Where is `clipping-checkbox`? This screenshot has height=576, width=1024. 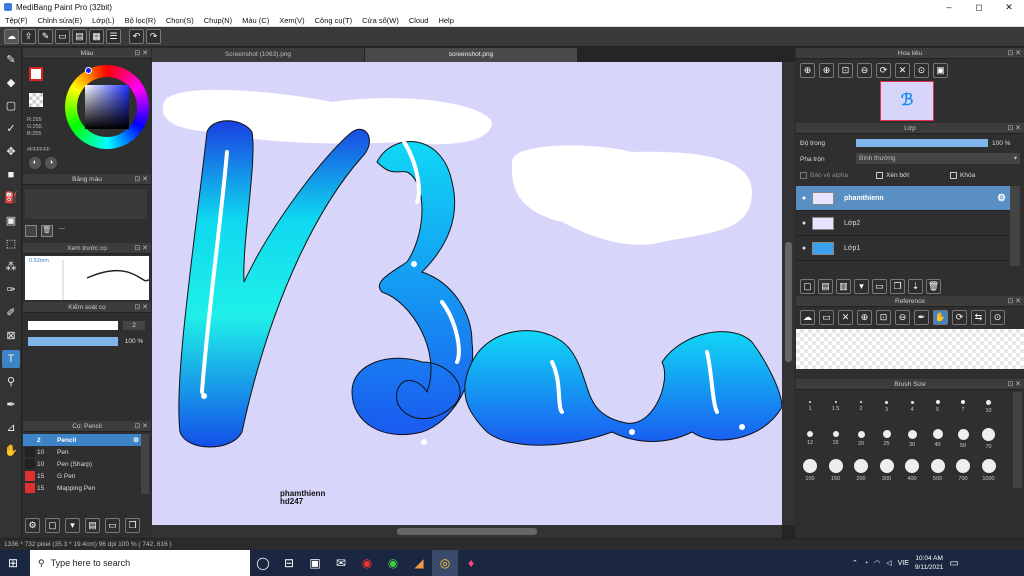 clipping-checkbox is located at coordinates (879, 175).